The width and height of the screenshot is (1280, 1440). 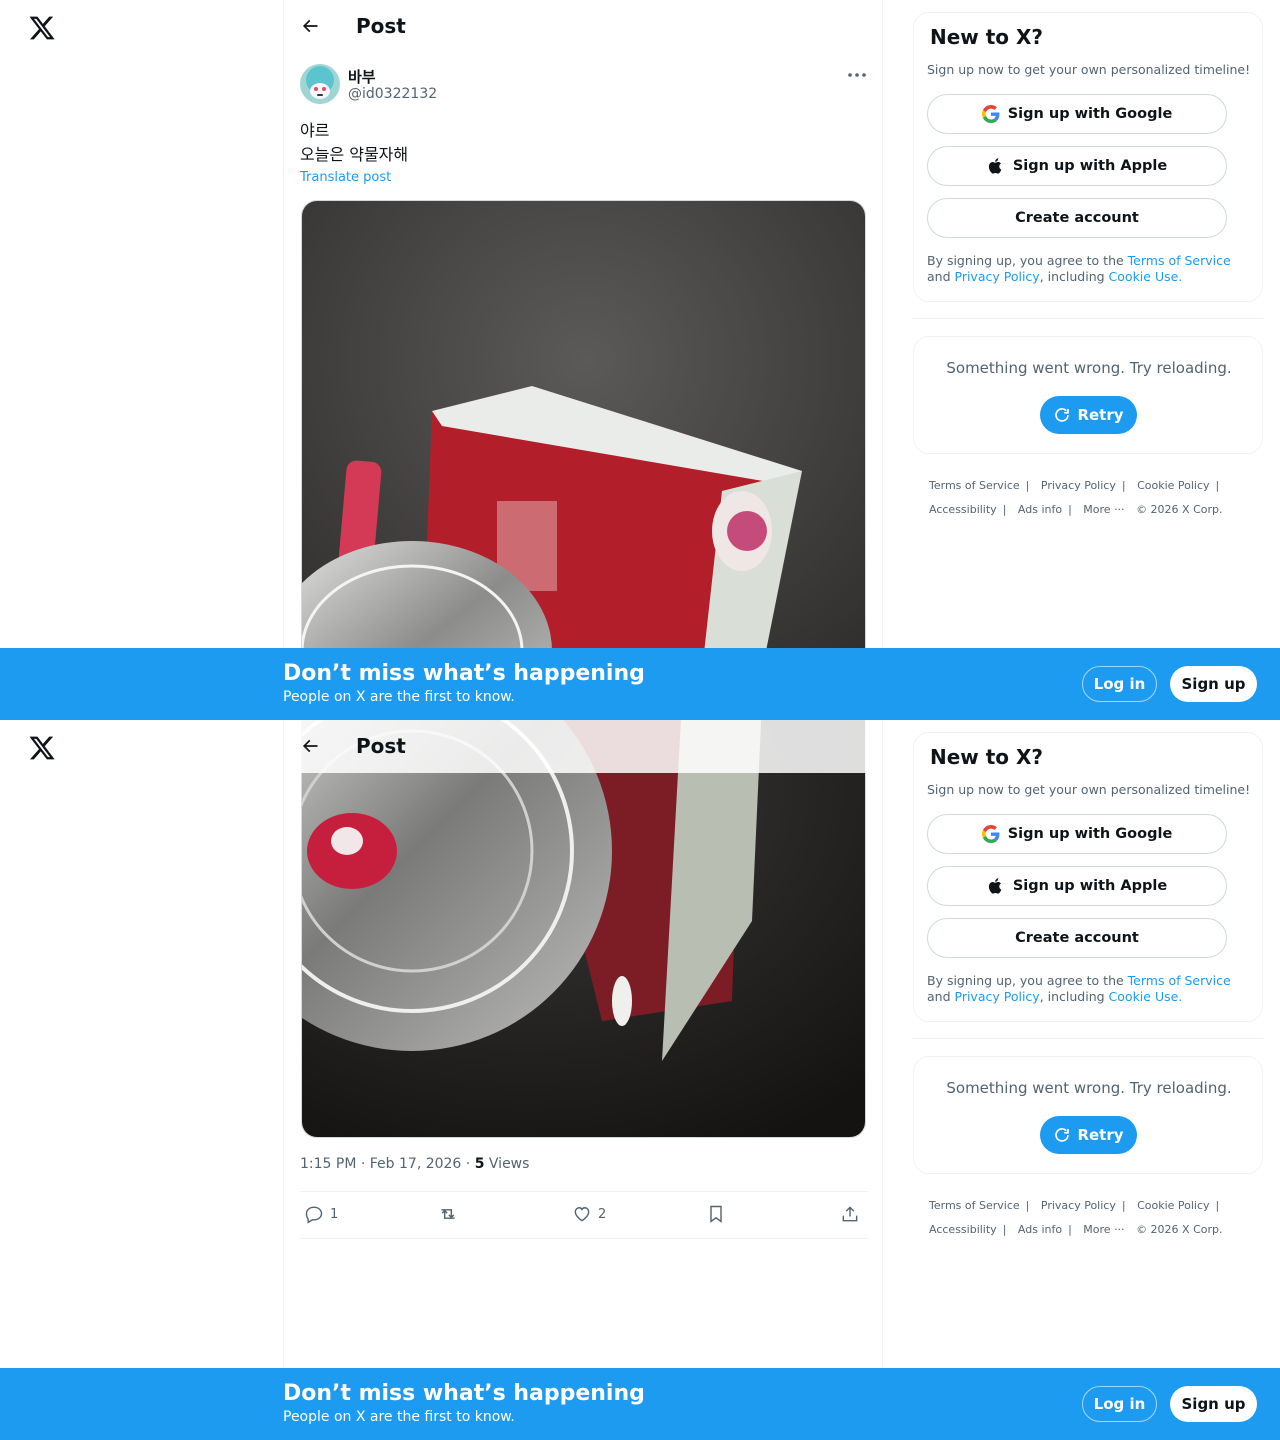 What do you see at coordinates (583, 929) in the screenshot?
I see `post-image` at bounding box center [583, 929].